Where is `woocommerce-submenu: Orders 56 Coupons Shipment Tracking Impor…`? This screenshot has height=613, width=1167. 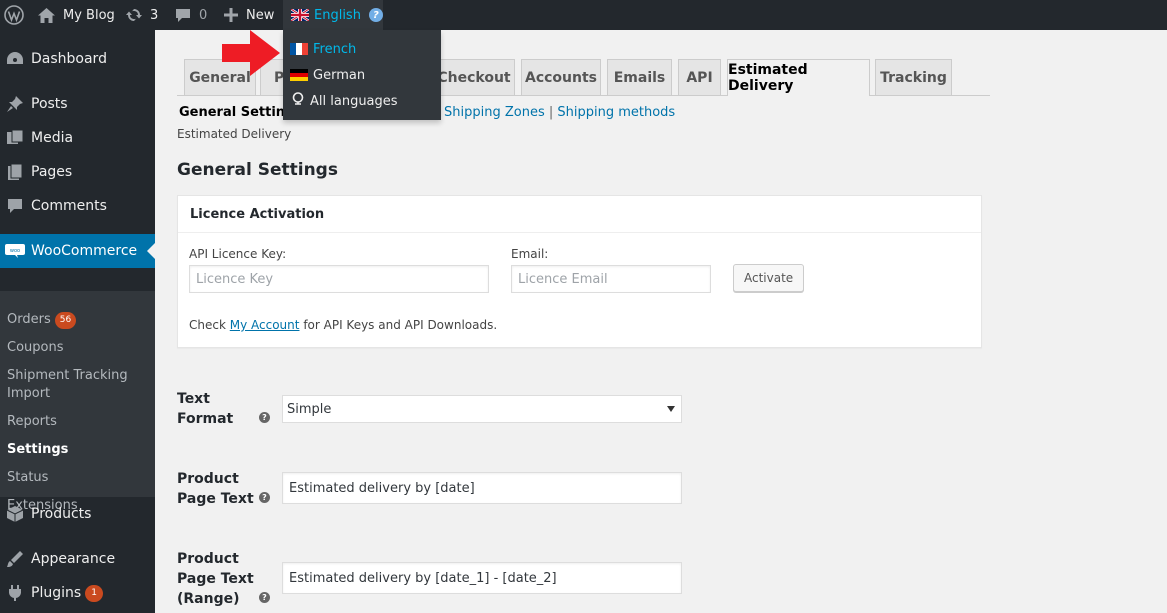 woocommerce-submenu: Orders 56 Coupons Shipment Tracking Impor… is located at coordinates (77, 402).